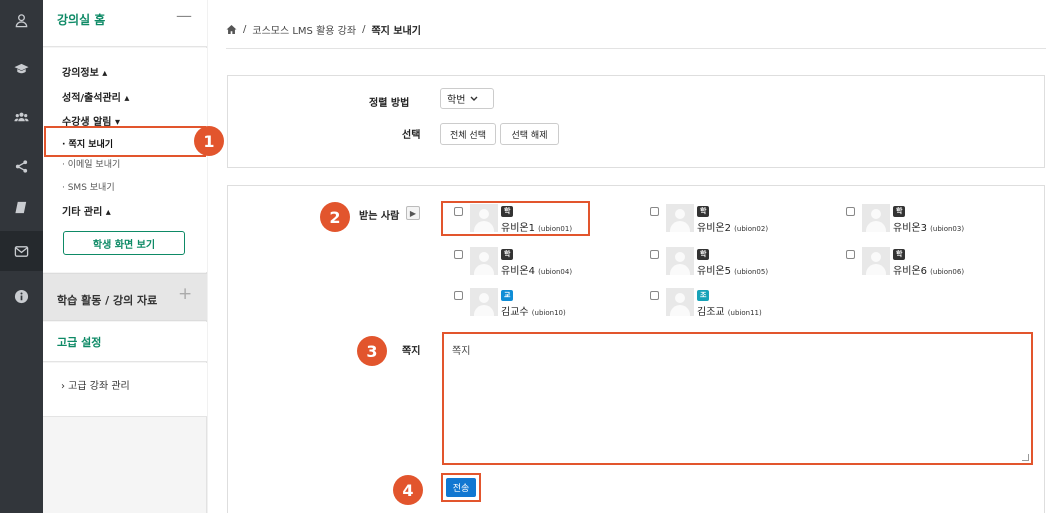 The height and width of the screenshot is (513, 1063). I want to click on expand-icon: +, so click(185, 294).